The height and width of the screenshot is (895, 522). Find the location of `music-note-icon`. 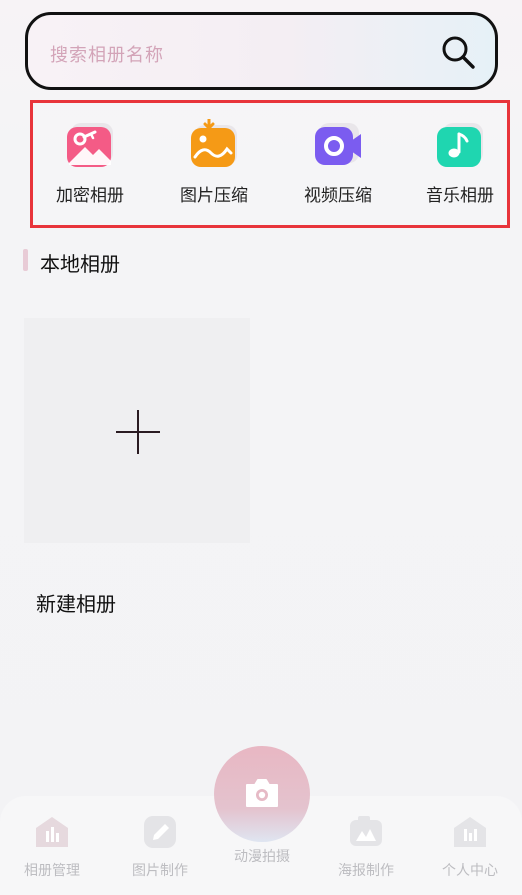

music-note-icon is located at coordinates (460, 145).